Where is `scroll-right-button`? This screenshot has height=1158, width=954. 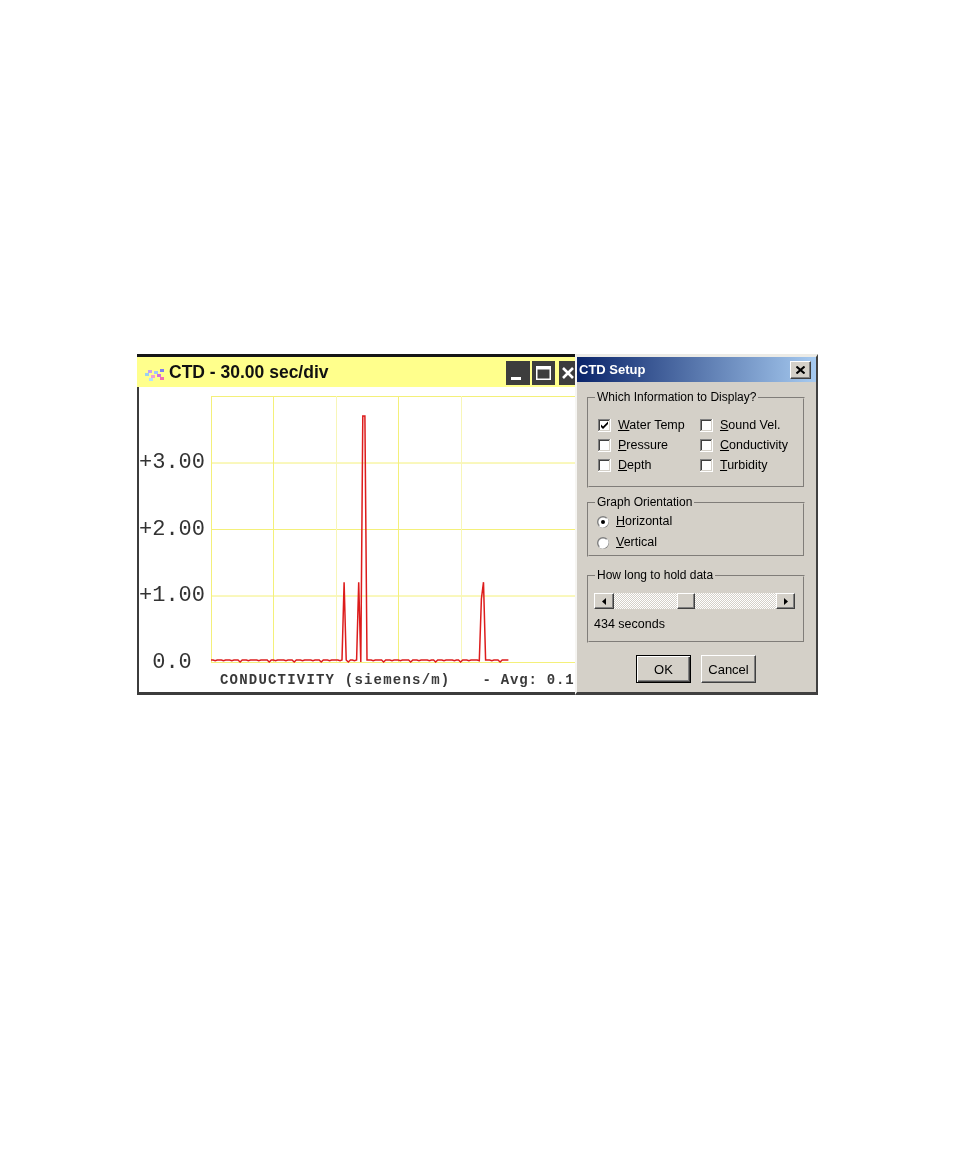 scroll-right-button is located at coordinates (785, 601).